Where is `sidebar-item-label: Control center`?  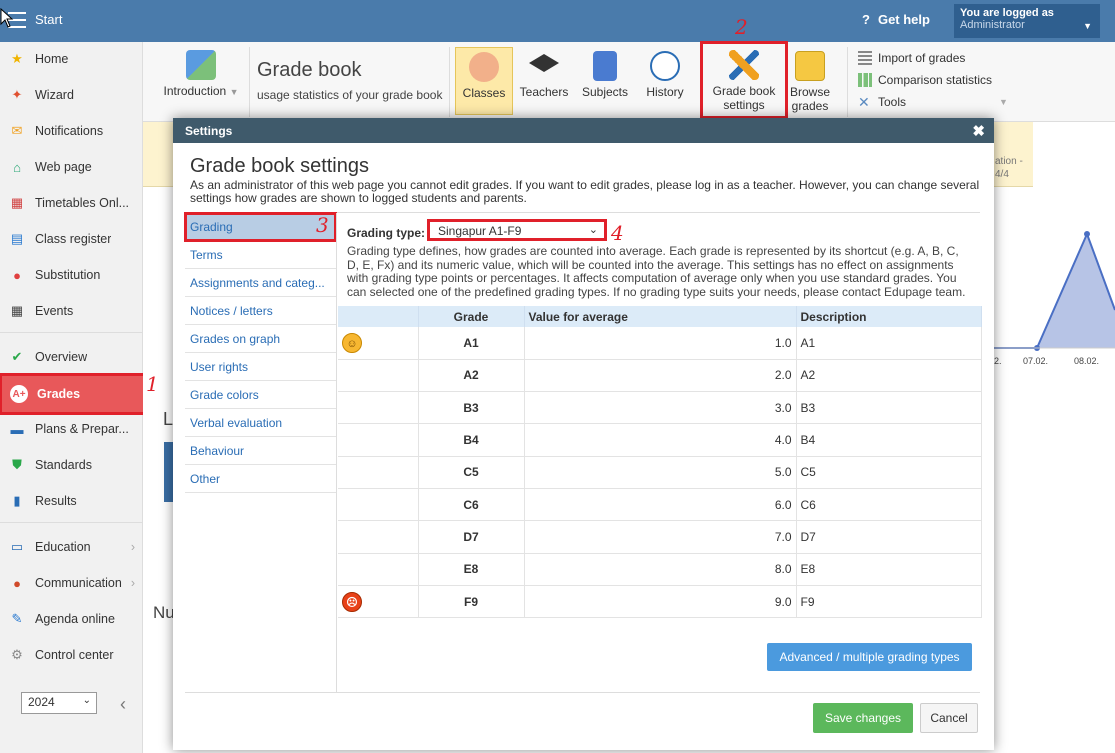
sidebar-item-label: Control center is located at coordinates (74, 655).